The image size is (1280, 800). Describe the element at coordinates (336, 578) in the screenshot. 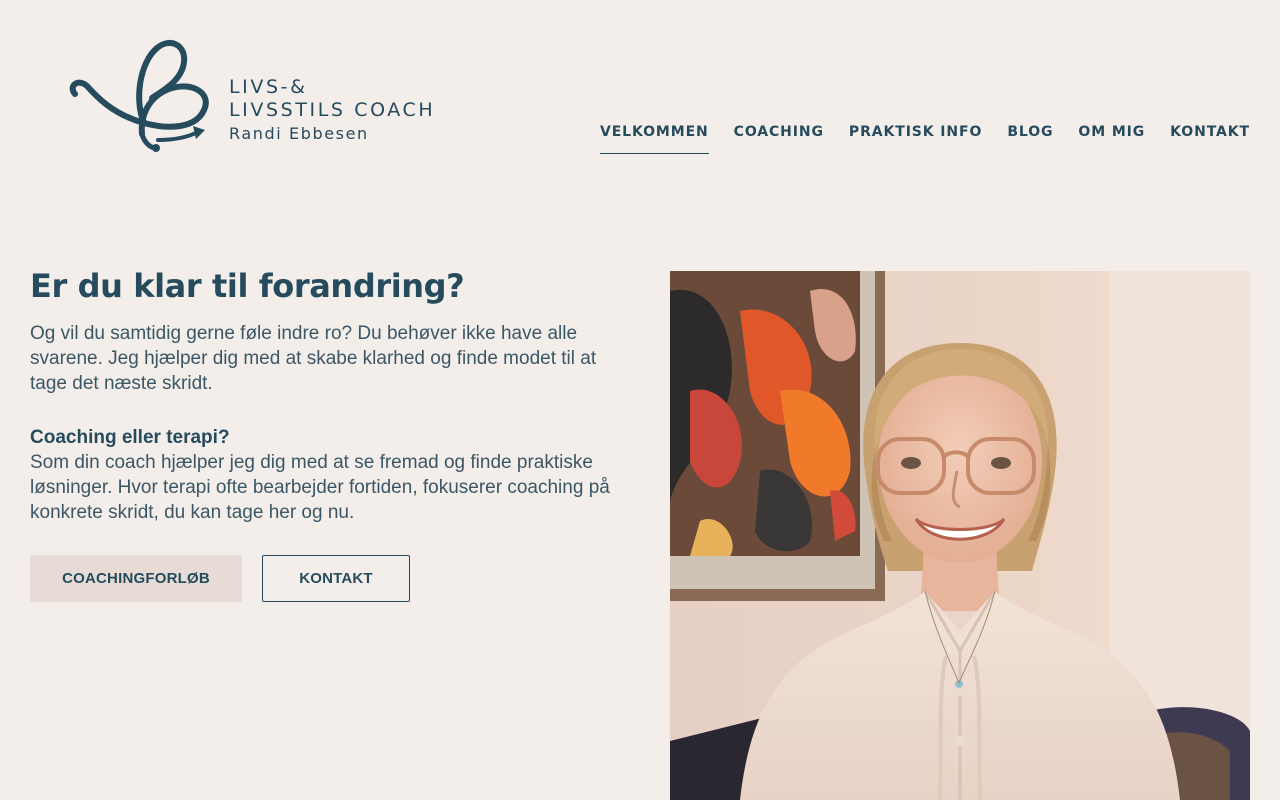

I see `kontakt-button: KONTAKT` at that location.